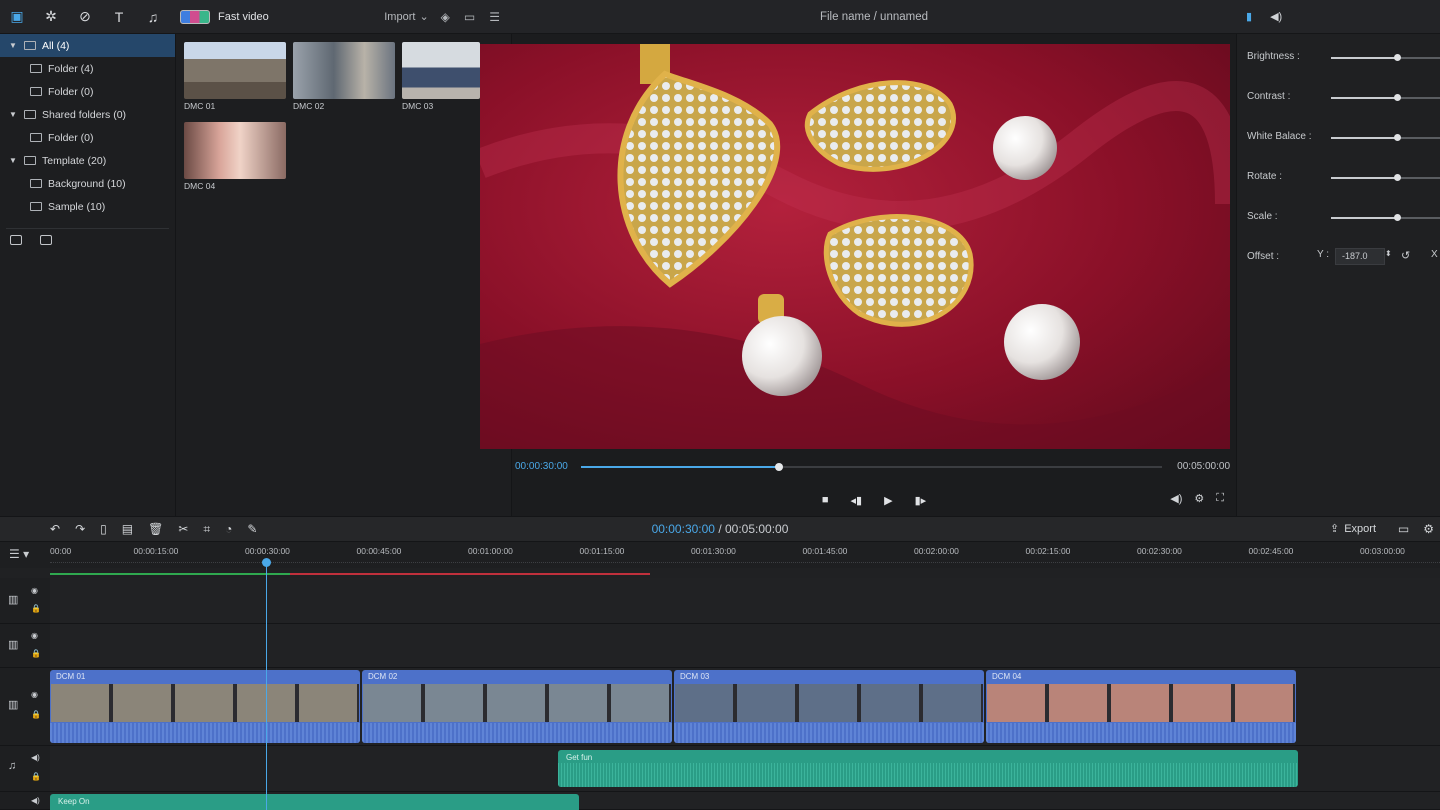  What do you see at coordinates (406, 17) in the screenshot?
I see `import-dropdown: Import ⌄` at bounding box center [406, 17].